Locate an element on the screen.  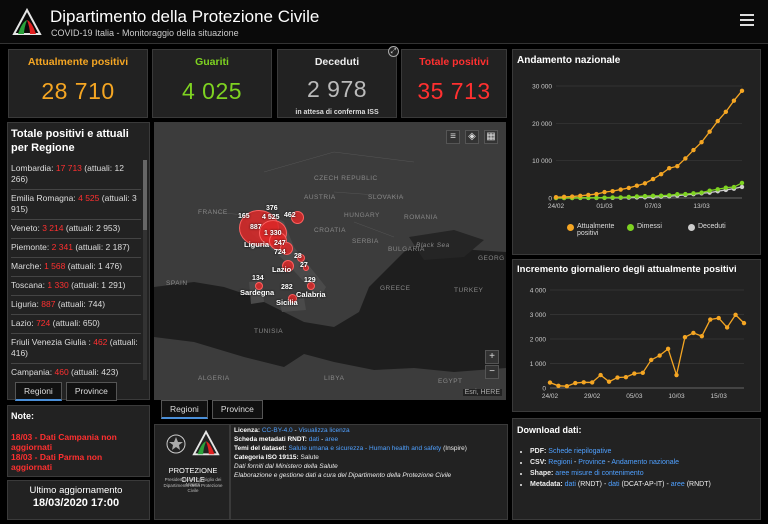
region-row: Veneto: 3 214 (attuali: 2 953) is located at coordinates (76, 229).